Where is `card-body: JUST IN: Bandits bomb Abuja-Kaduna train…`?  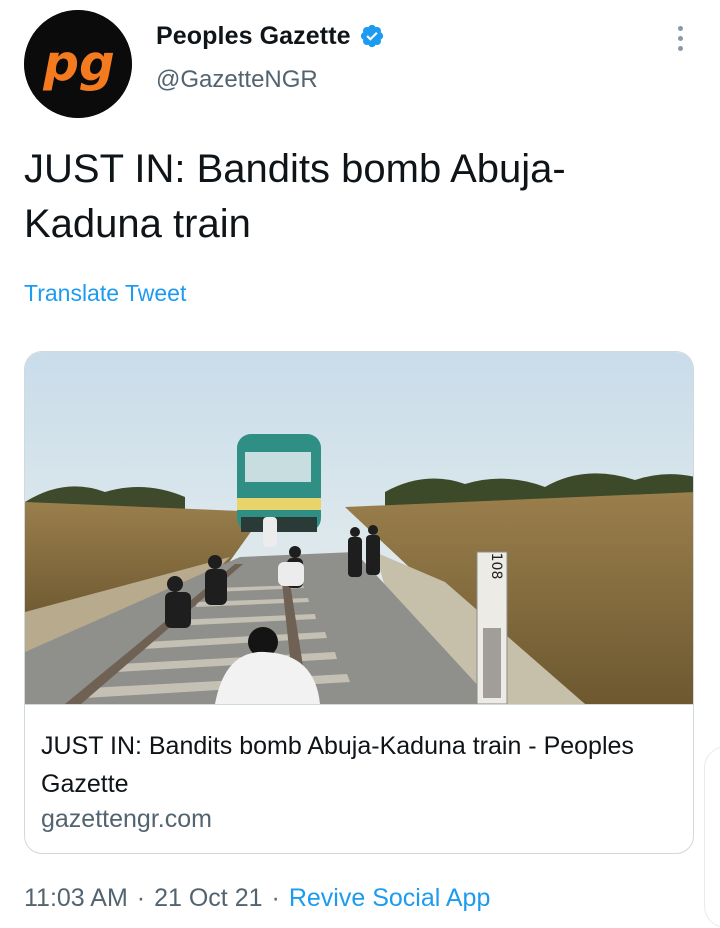
card-body: JUST IN: Bandits bomb Abuja-Kaduna train… is located at coordinates (359, 778).